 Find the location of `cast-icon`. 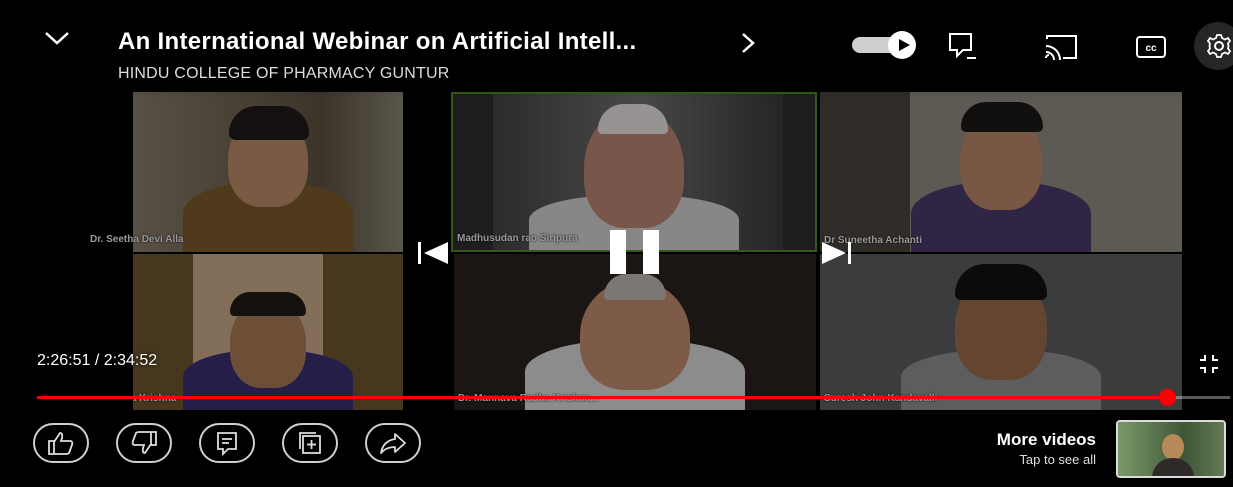

cast-icon is located at coordinates (1061, 47).